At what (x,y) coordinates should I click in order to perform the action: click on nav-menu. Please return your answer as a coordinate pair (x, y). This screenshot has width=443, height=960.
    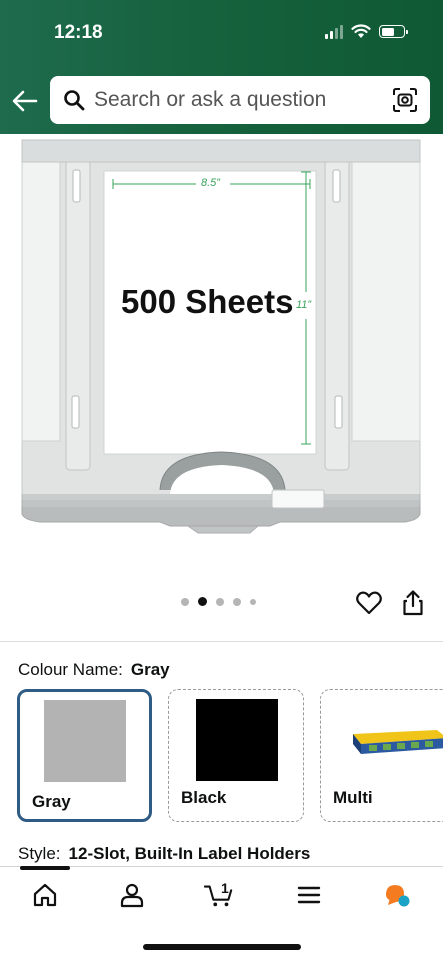
    Looking at the image, I should click on (309, 895).